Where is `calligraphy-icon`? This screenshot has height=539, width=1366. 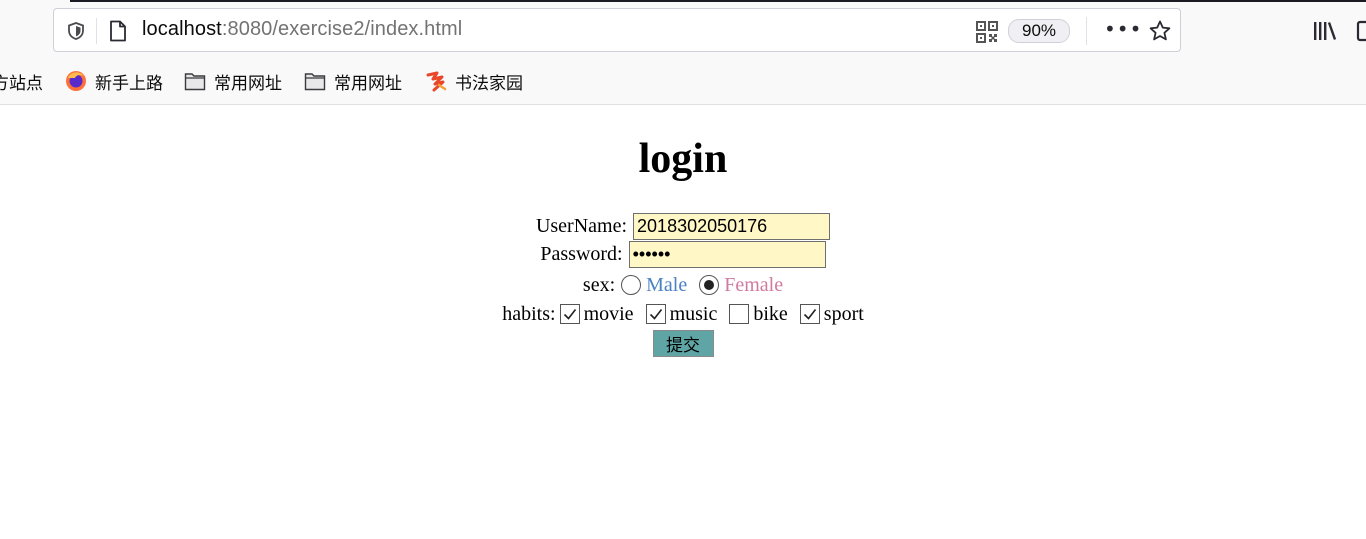
calligraphy-icon is located at coordinates (436, 81).